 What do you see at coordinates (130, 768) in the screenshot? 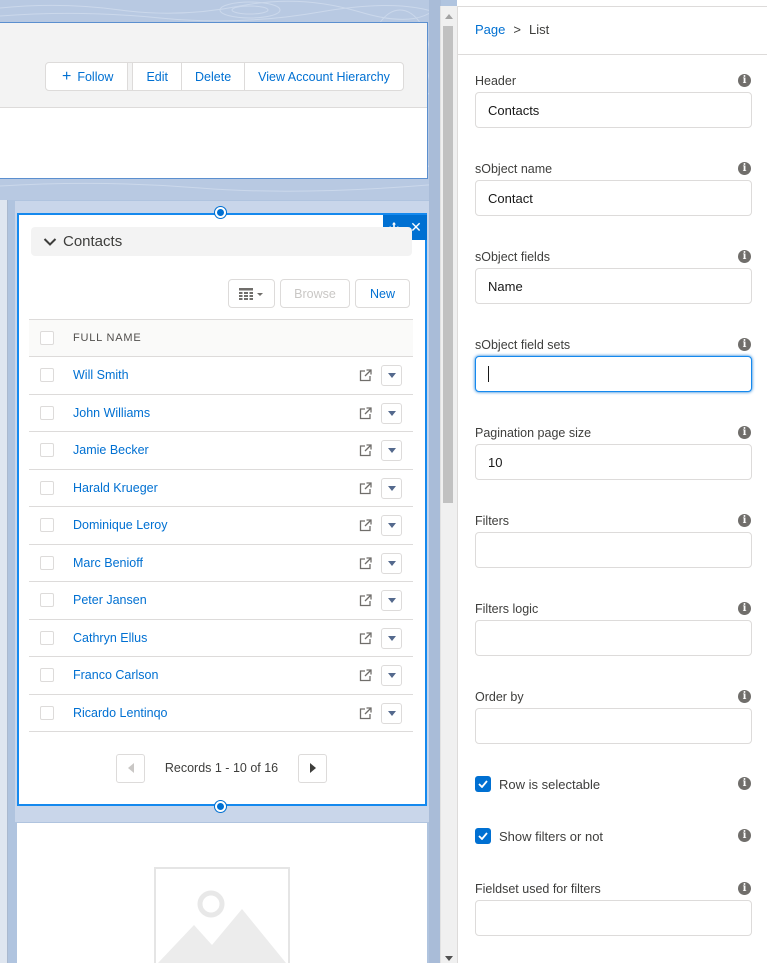
I see `previous-page-button` at bounding box center [130, 768].